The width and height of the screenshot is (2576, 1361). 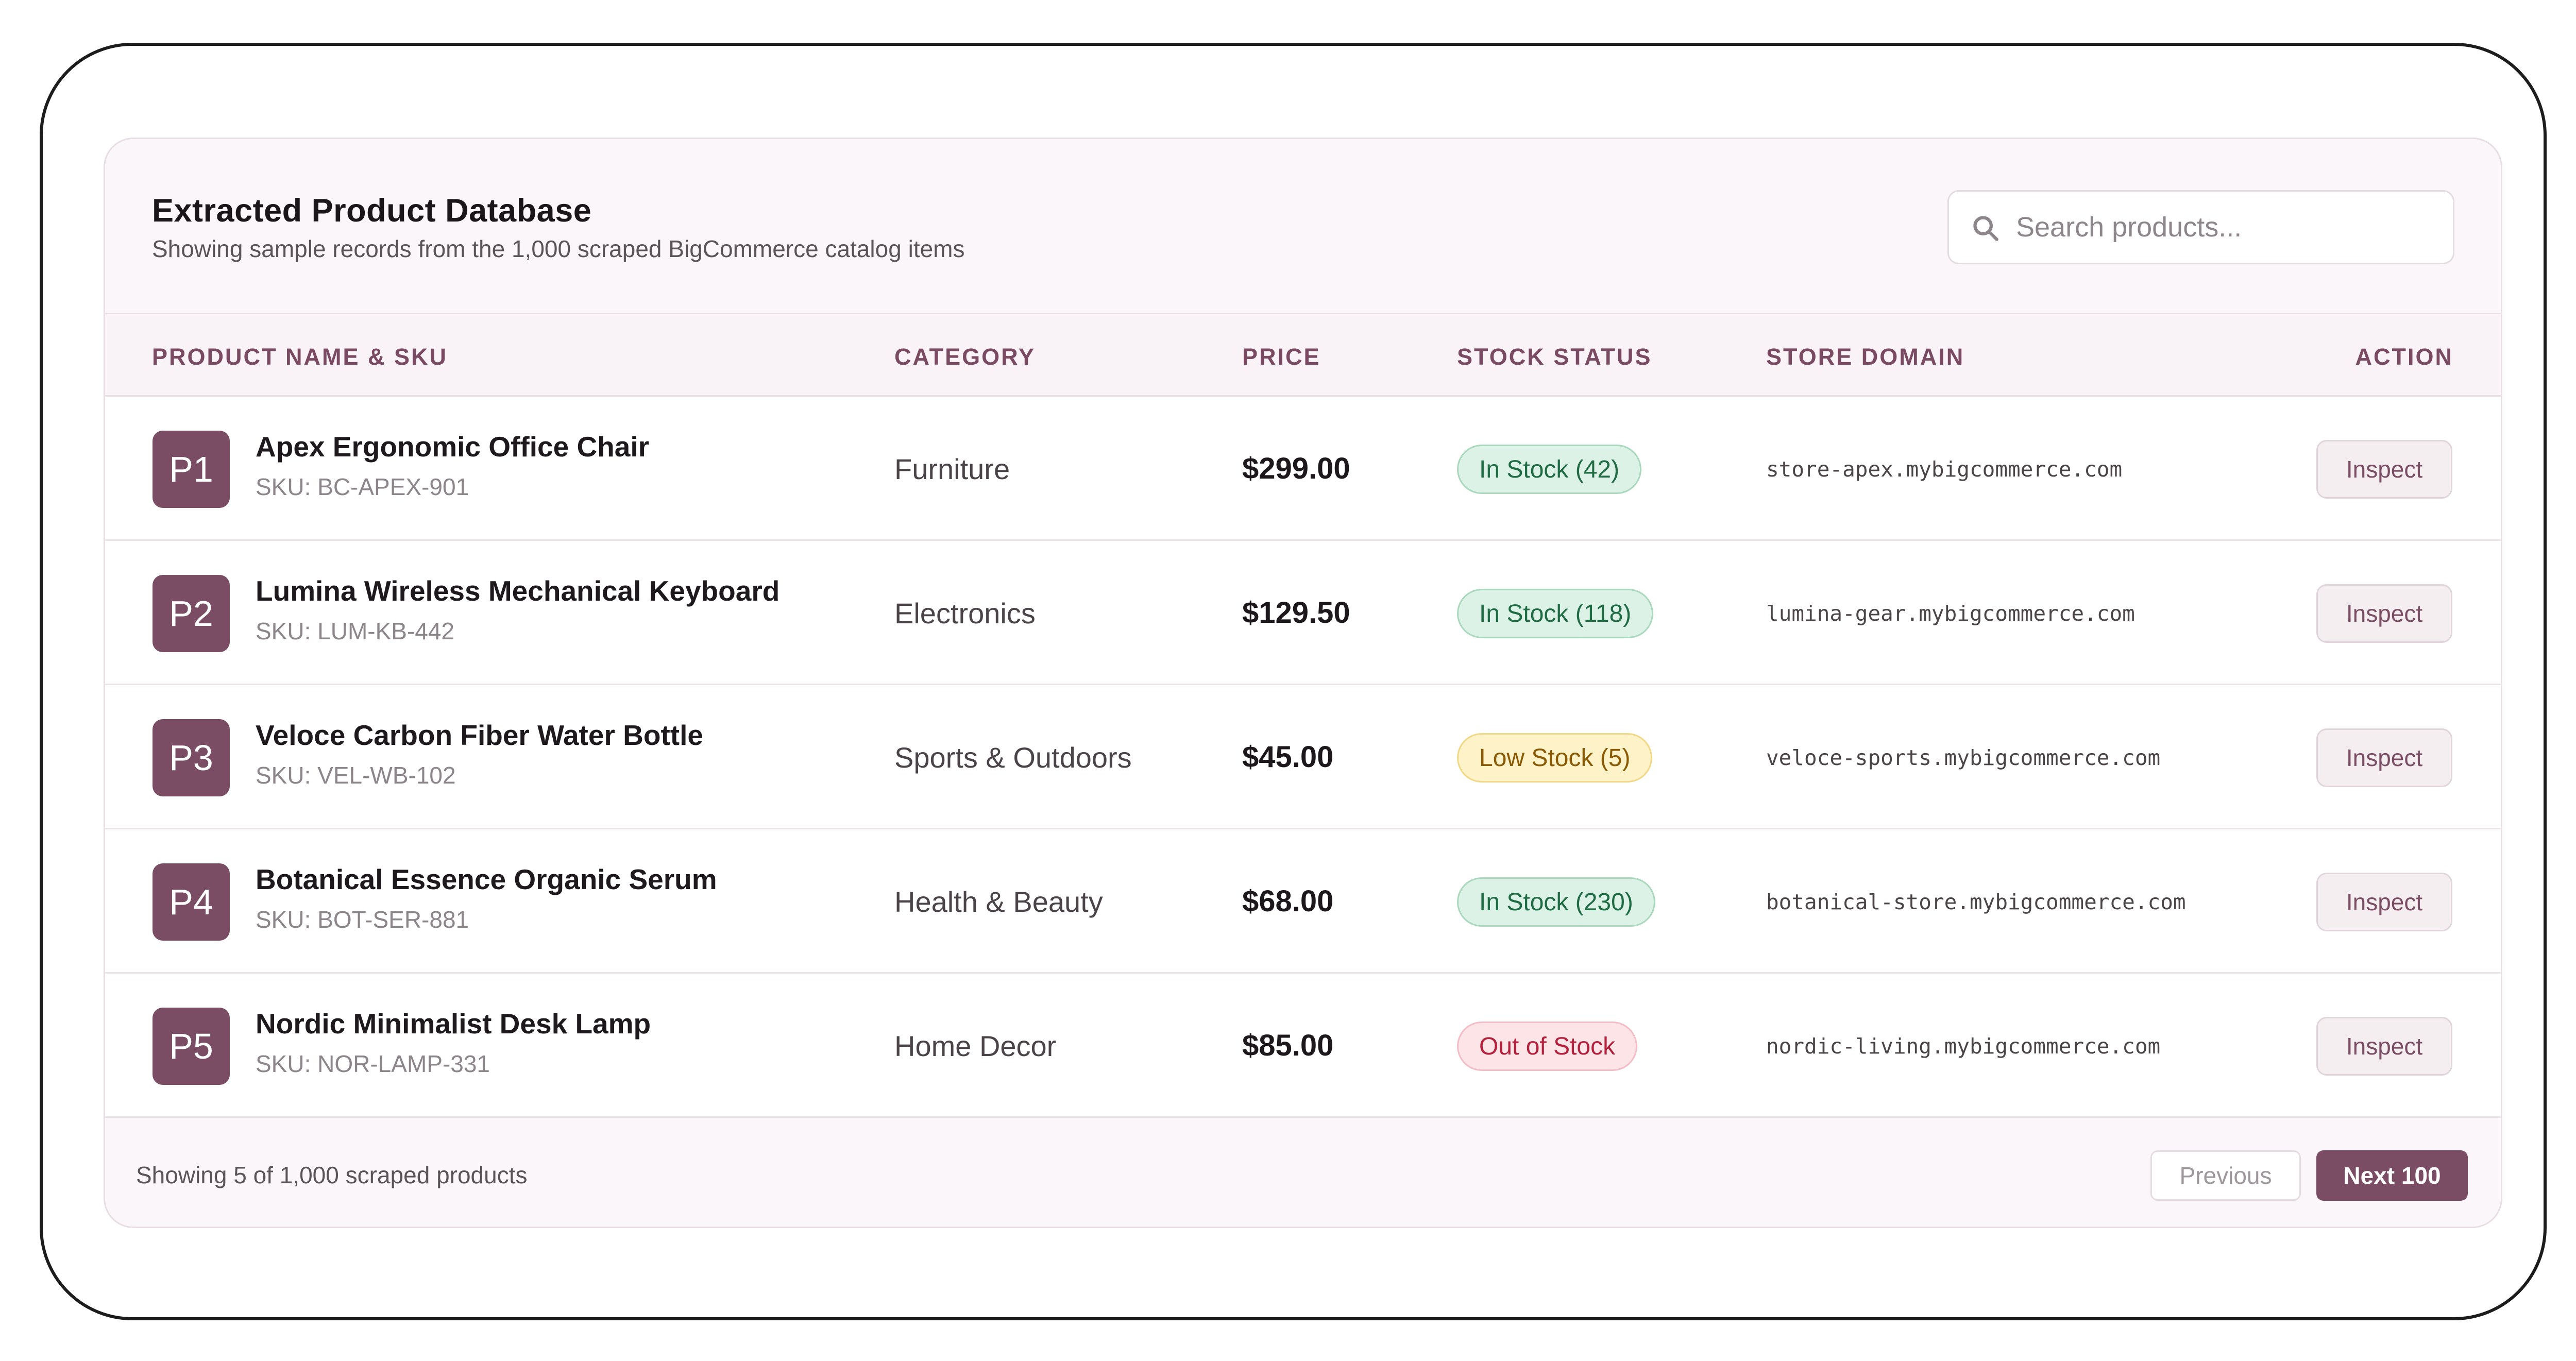 What do you see at coordinates (1549, 469) in the screenshot?
I see `stock-status-badge: In Stock (42)` at bounding box center [1549, 469].